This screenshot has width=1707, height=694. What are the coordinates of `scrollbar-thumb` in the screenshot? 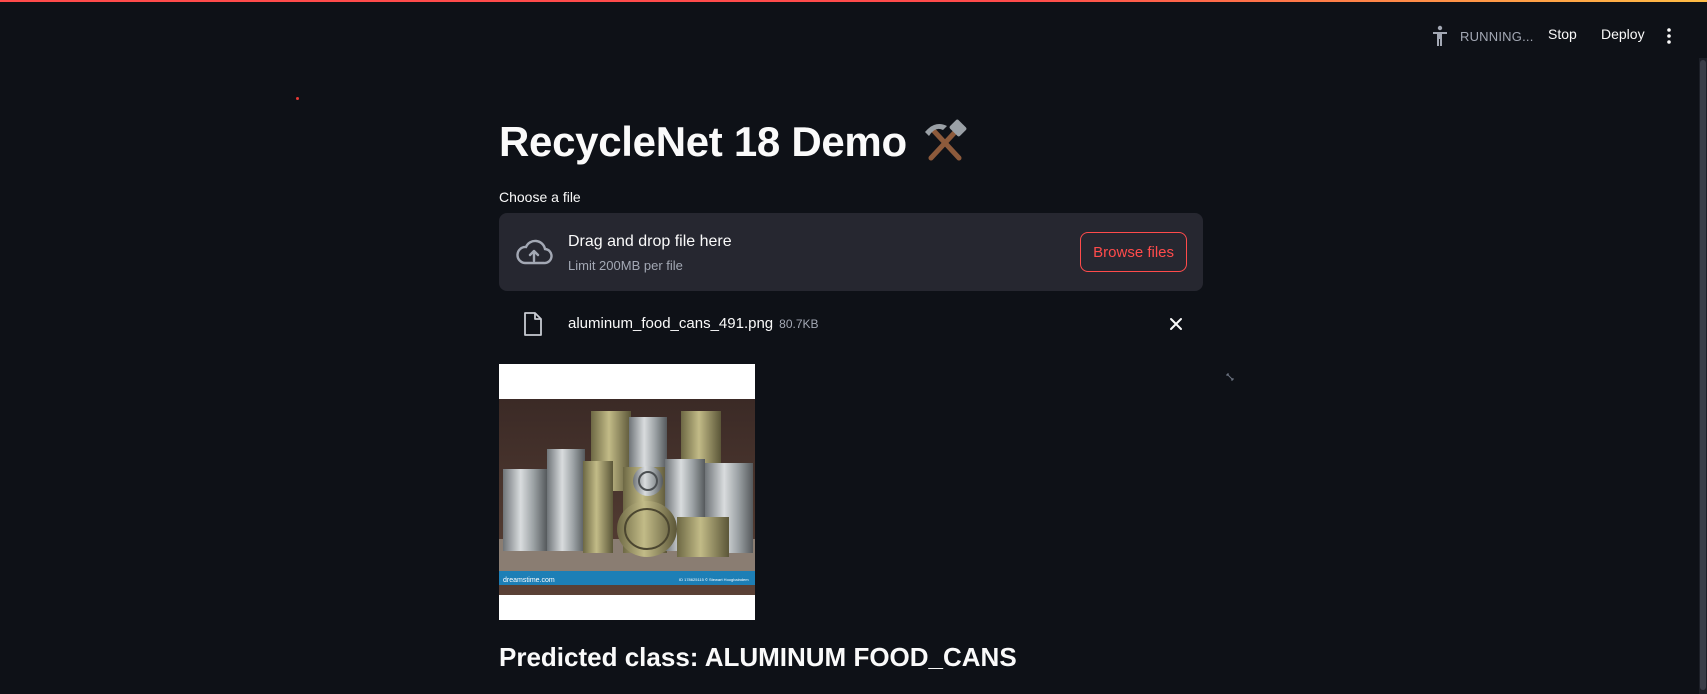 It's located at (1703, 375).